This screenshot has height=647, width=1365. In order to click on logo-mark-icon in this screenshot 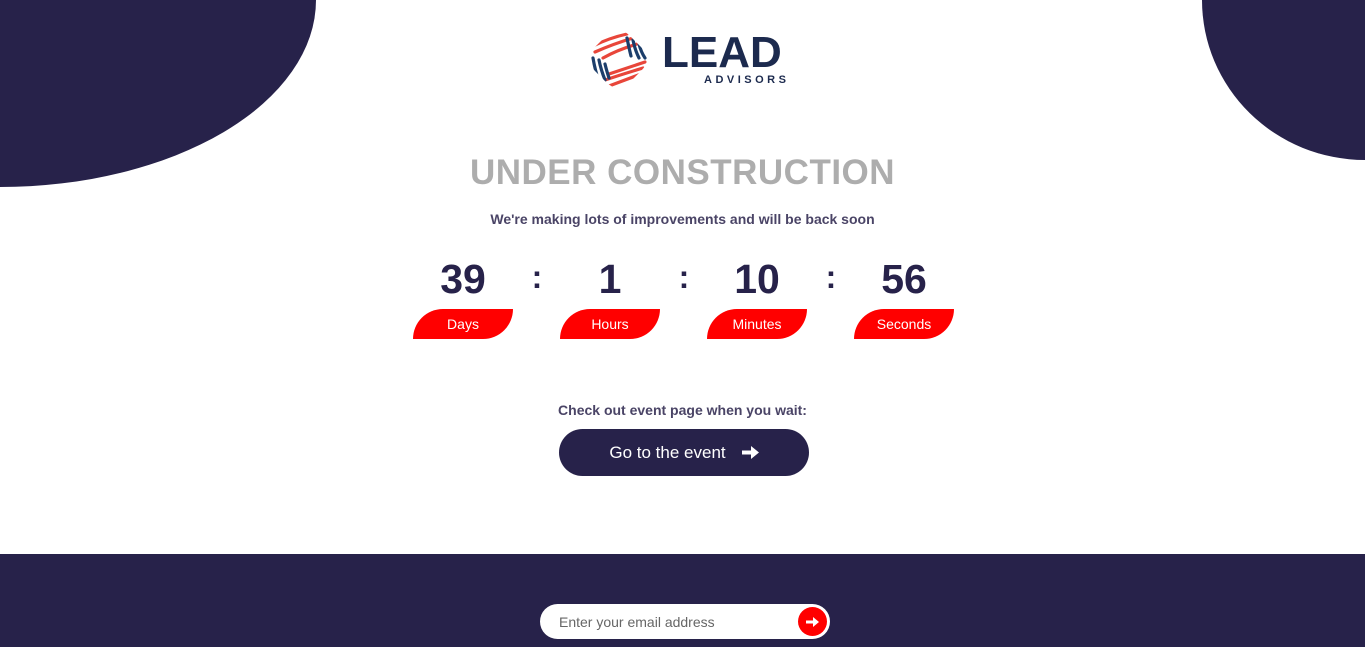, I will do `click(618, 59)`.